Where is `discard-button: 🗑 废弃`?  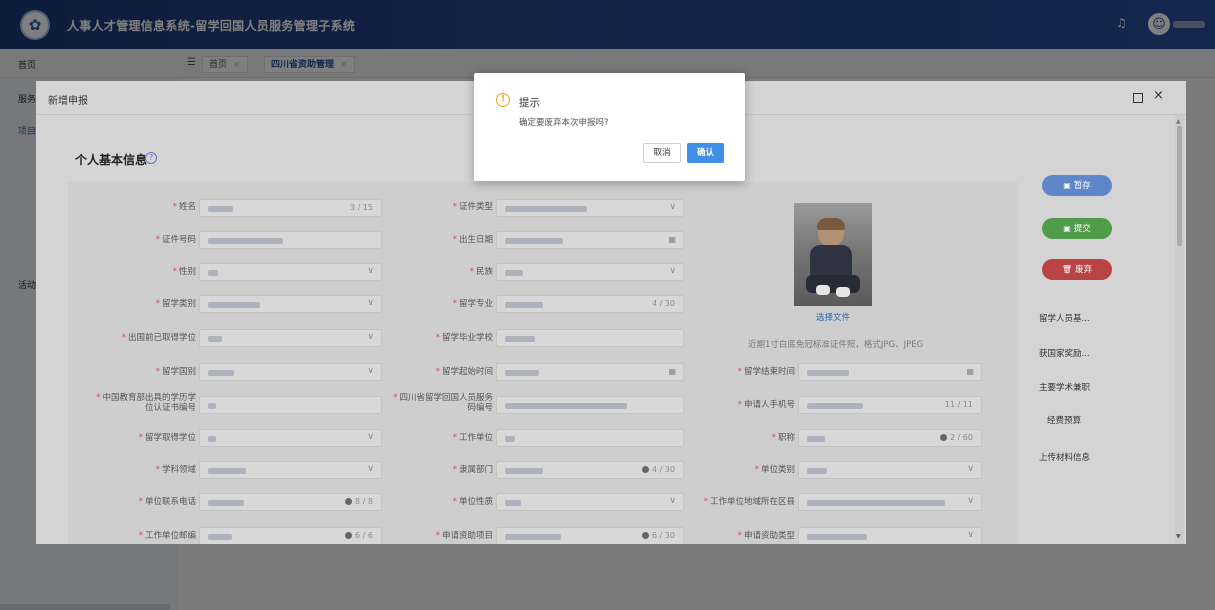
discard-button: 🗑 废弃 is located at coordinates (1077, 269).